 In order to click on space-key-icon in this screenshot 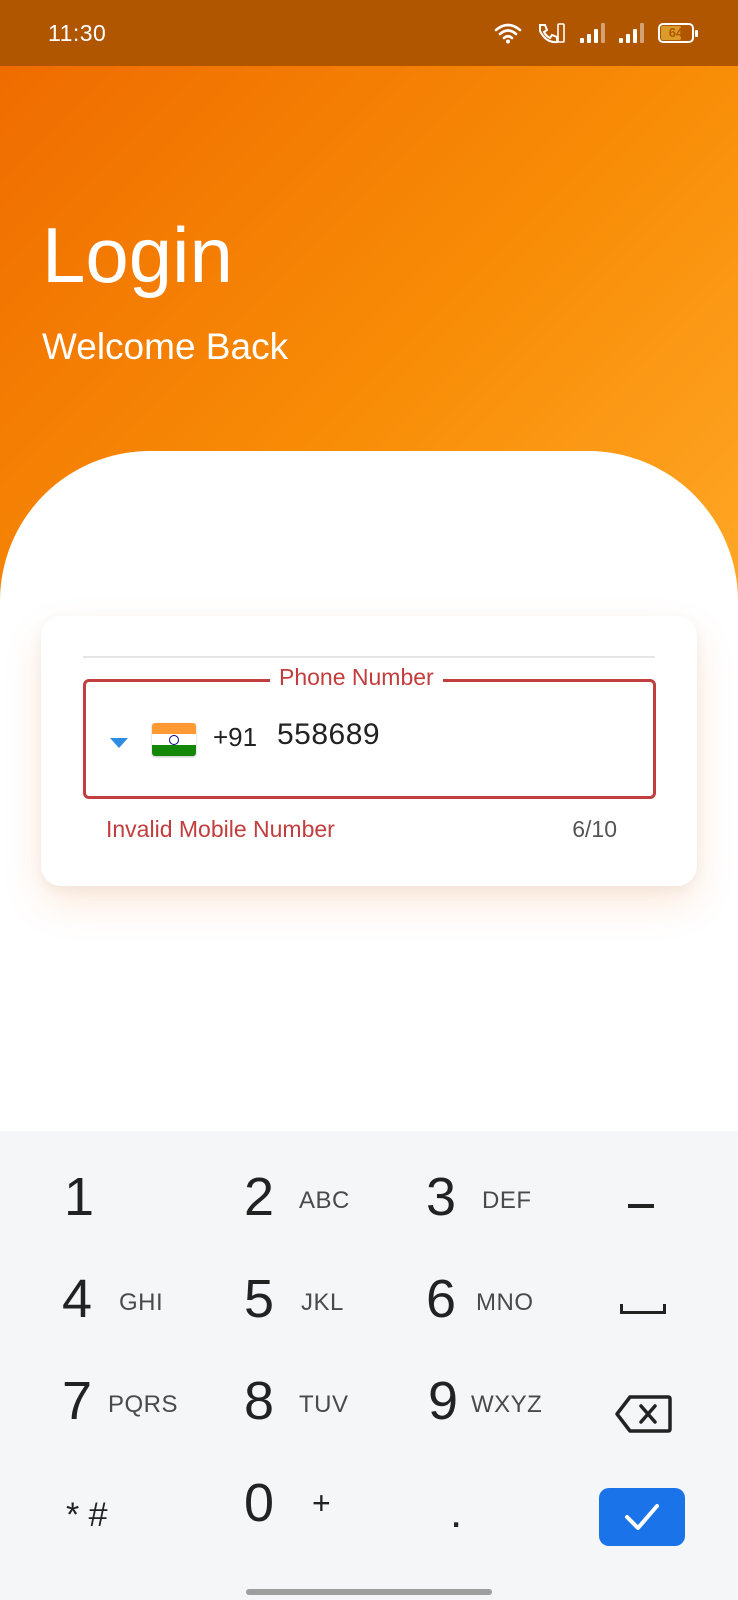, I will do `click(643, 1309)`.